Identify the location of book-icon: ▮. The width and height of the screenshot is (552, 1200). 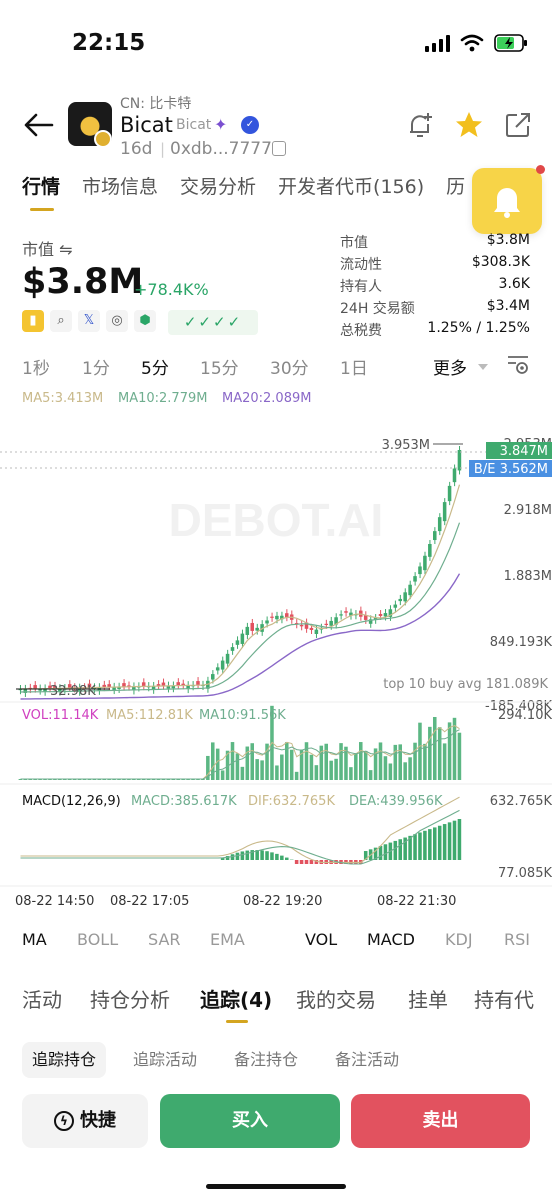
(33, 321).